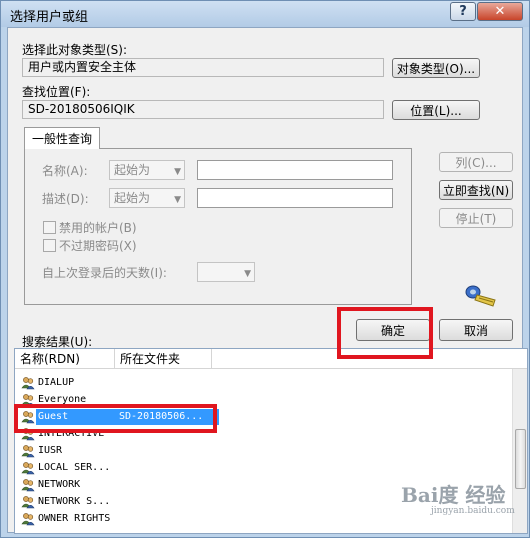 This screenshot has height=538, width=530. What do you see at coordinates (65, 171) in the screenshot?
I see `name-label: 名称(A):` at bounding box center [65, 171].